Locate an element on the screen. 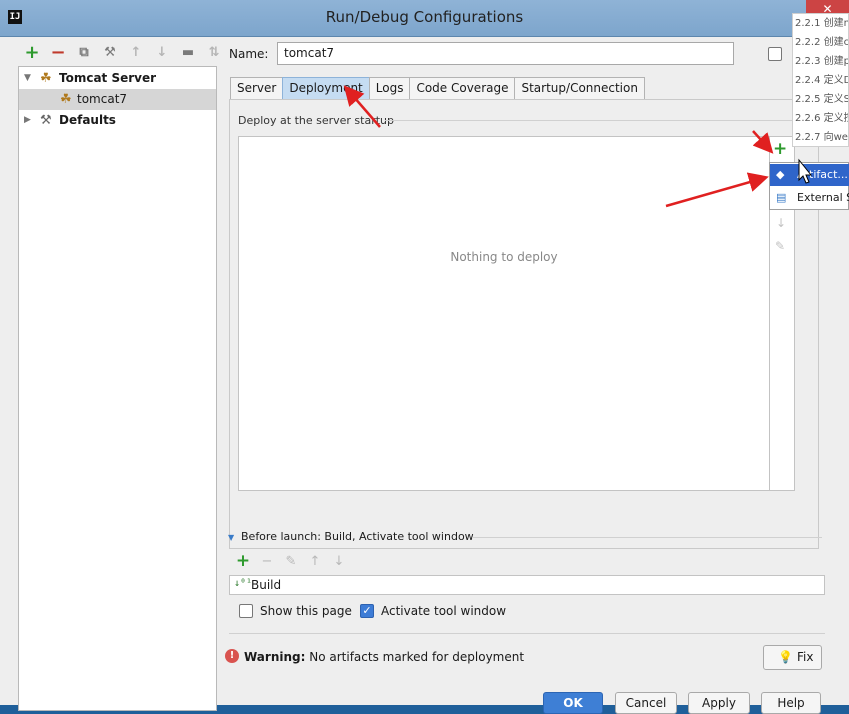 Image resolution: width=849 pixels, height=714 pixels. build-icon: ↓⁰¹ is located at coordinates (243, 583).